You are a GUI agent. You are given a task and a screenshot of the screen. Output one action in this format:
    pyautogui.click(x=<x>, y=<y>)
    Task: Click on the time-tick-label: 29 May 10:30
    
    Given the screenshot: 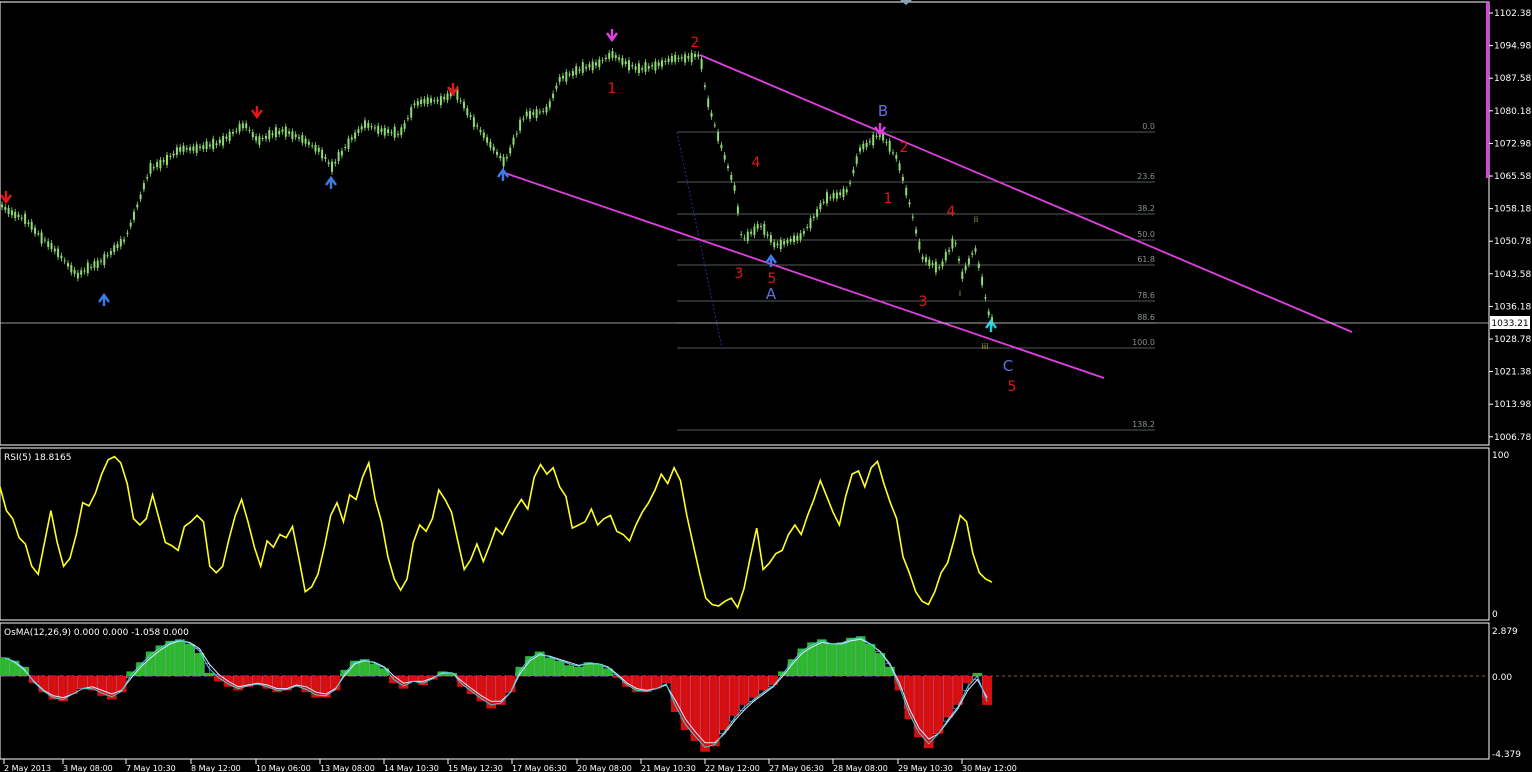 What is the action you would take?
    pyautogui.click(x=925, y=768)
    